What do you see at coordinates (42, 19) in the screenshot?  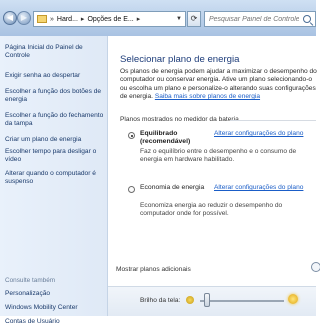 I see `control-panel-icon` at bounding box center [42, 19].